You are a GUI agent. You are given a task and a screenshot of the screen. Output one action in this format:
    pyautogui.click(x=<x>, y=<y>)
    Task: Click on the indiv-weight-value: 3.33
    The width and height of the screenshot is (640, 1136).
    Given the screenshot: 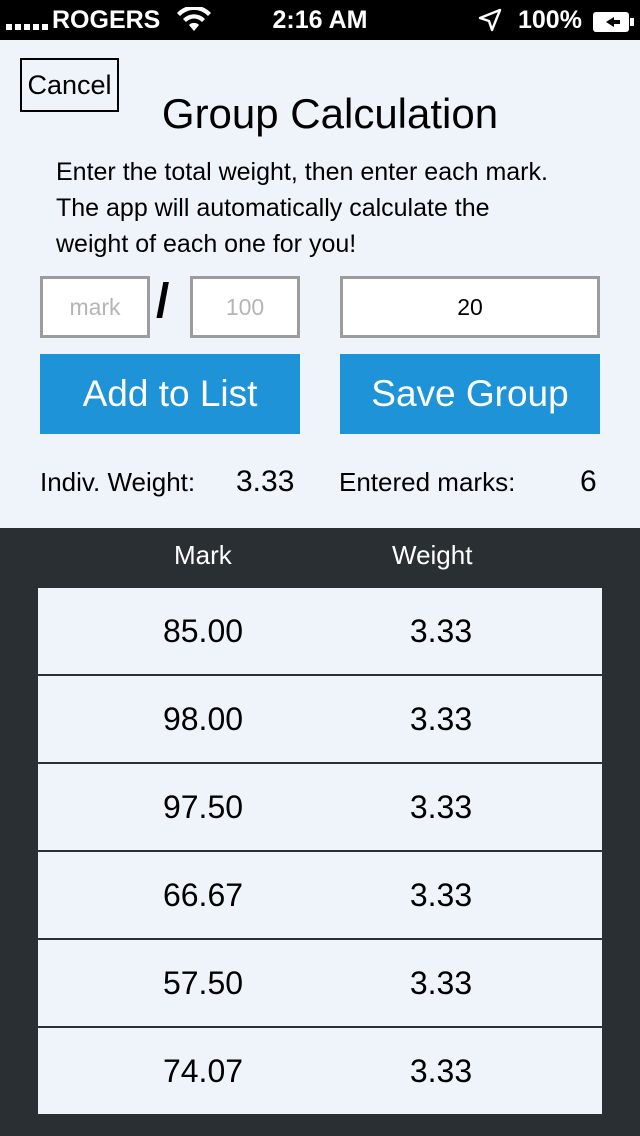 What is the action you would take?
    pyautogui.click(x=265, y=481)
    